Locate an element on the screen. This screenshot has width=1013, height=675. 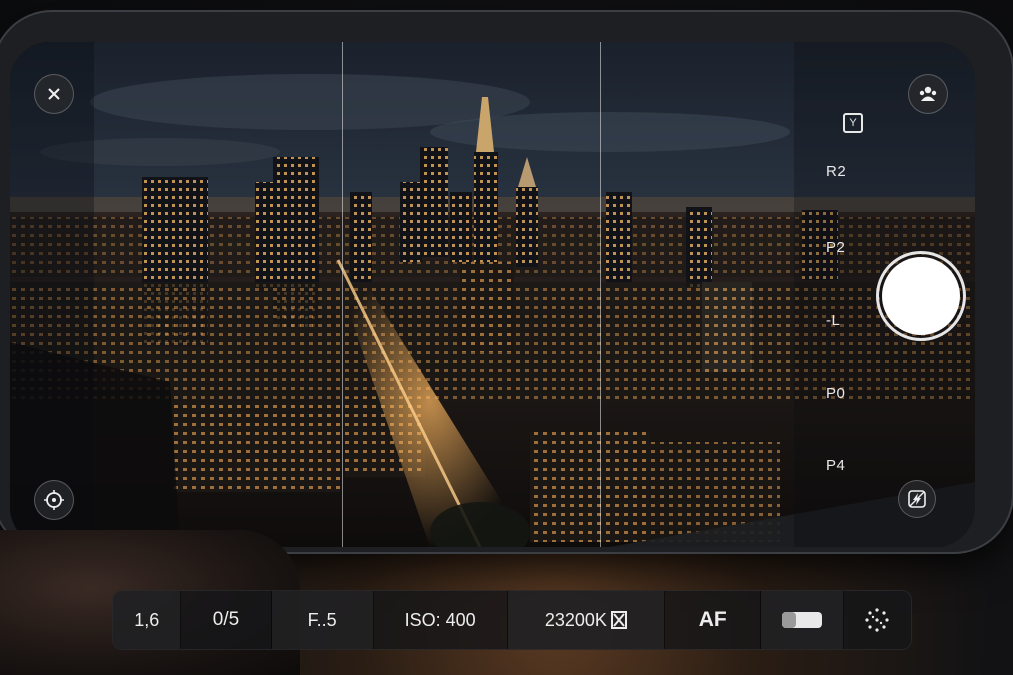
left-control-panel is located at coordinates (52, 294).